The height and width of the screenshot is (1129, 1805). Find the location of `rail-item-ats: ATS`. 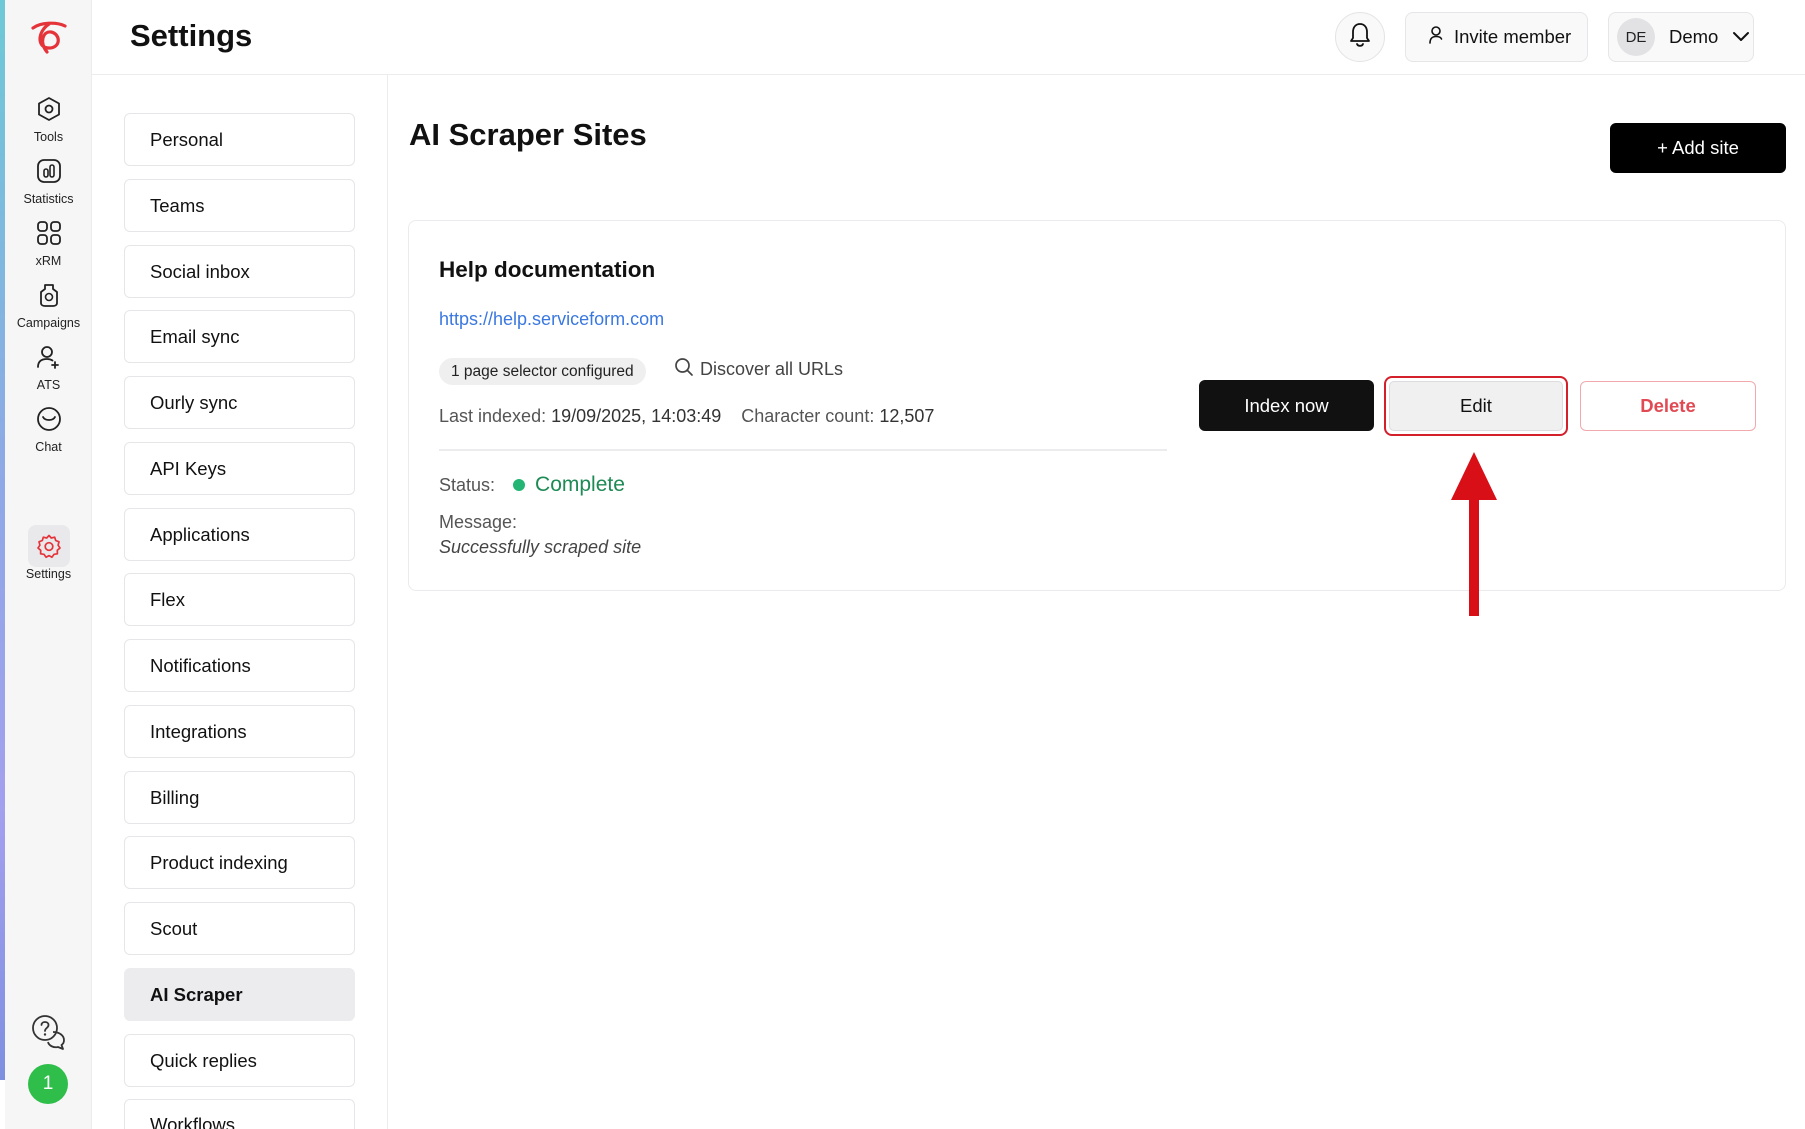

rail-item-ats: ATS is located at coordinates (48, 370).